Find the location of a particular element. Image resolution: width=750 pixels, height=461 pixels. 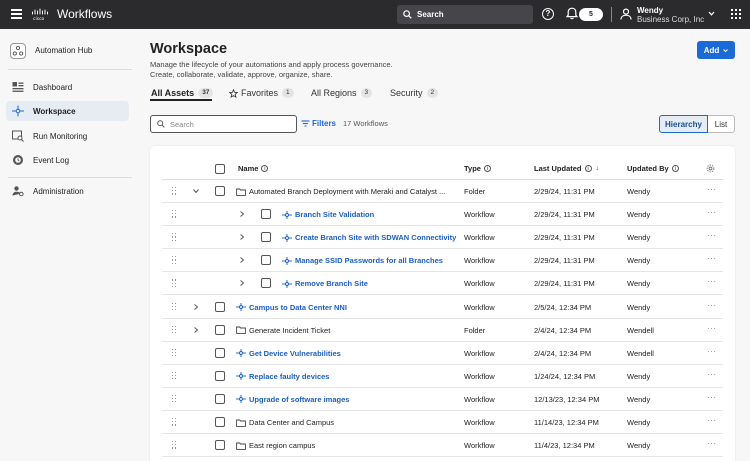

sidebar-item-administration: Administration is located at coordinates (67, 191).